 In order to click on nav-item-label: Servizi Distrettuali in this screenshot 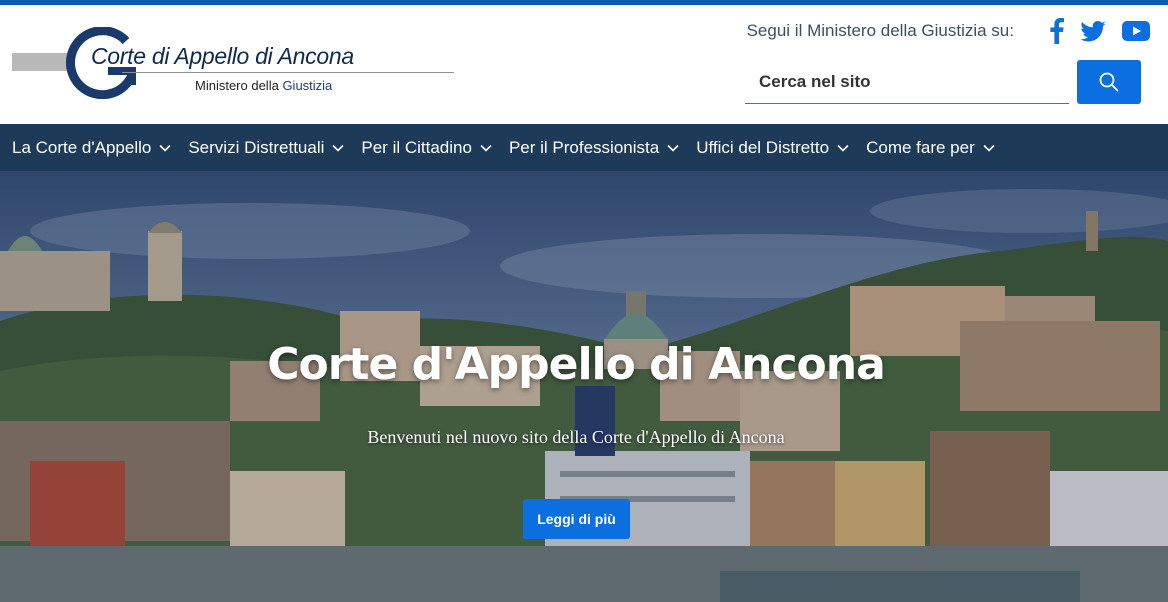, I will do `click(256, 147)`.